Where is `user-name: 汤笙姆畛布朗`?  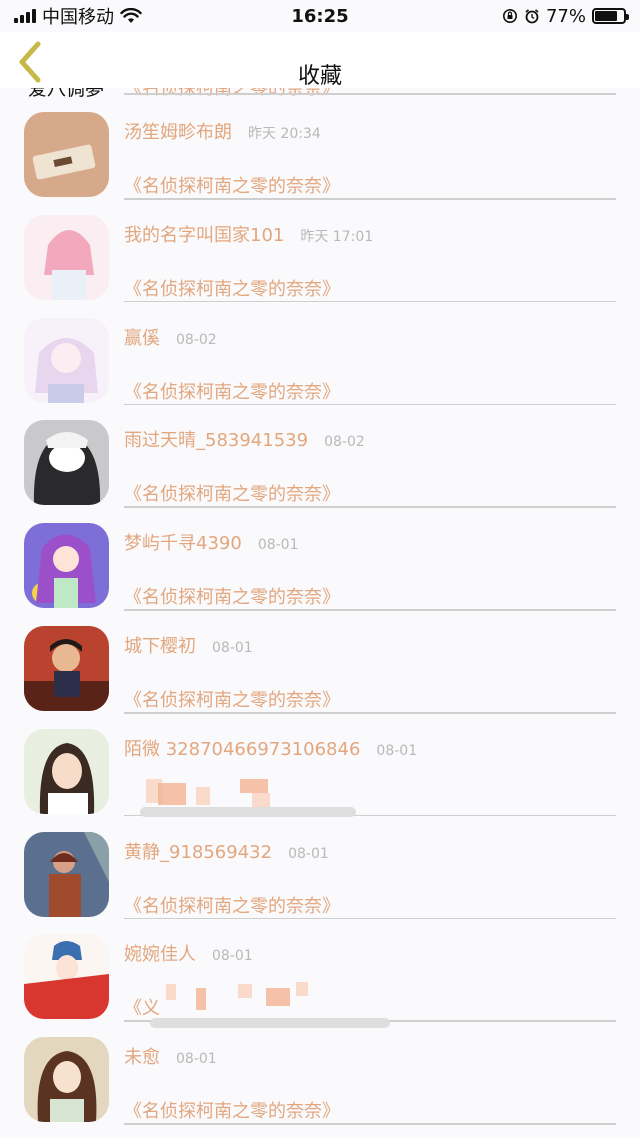
user-name: 汤笙姆畛布朗 is located at coordinates (178, 131).